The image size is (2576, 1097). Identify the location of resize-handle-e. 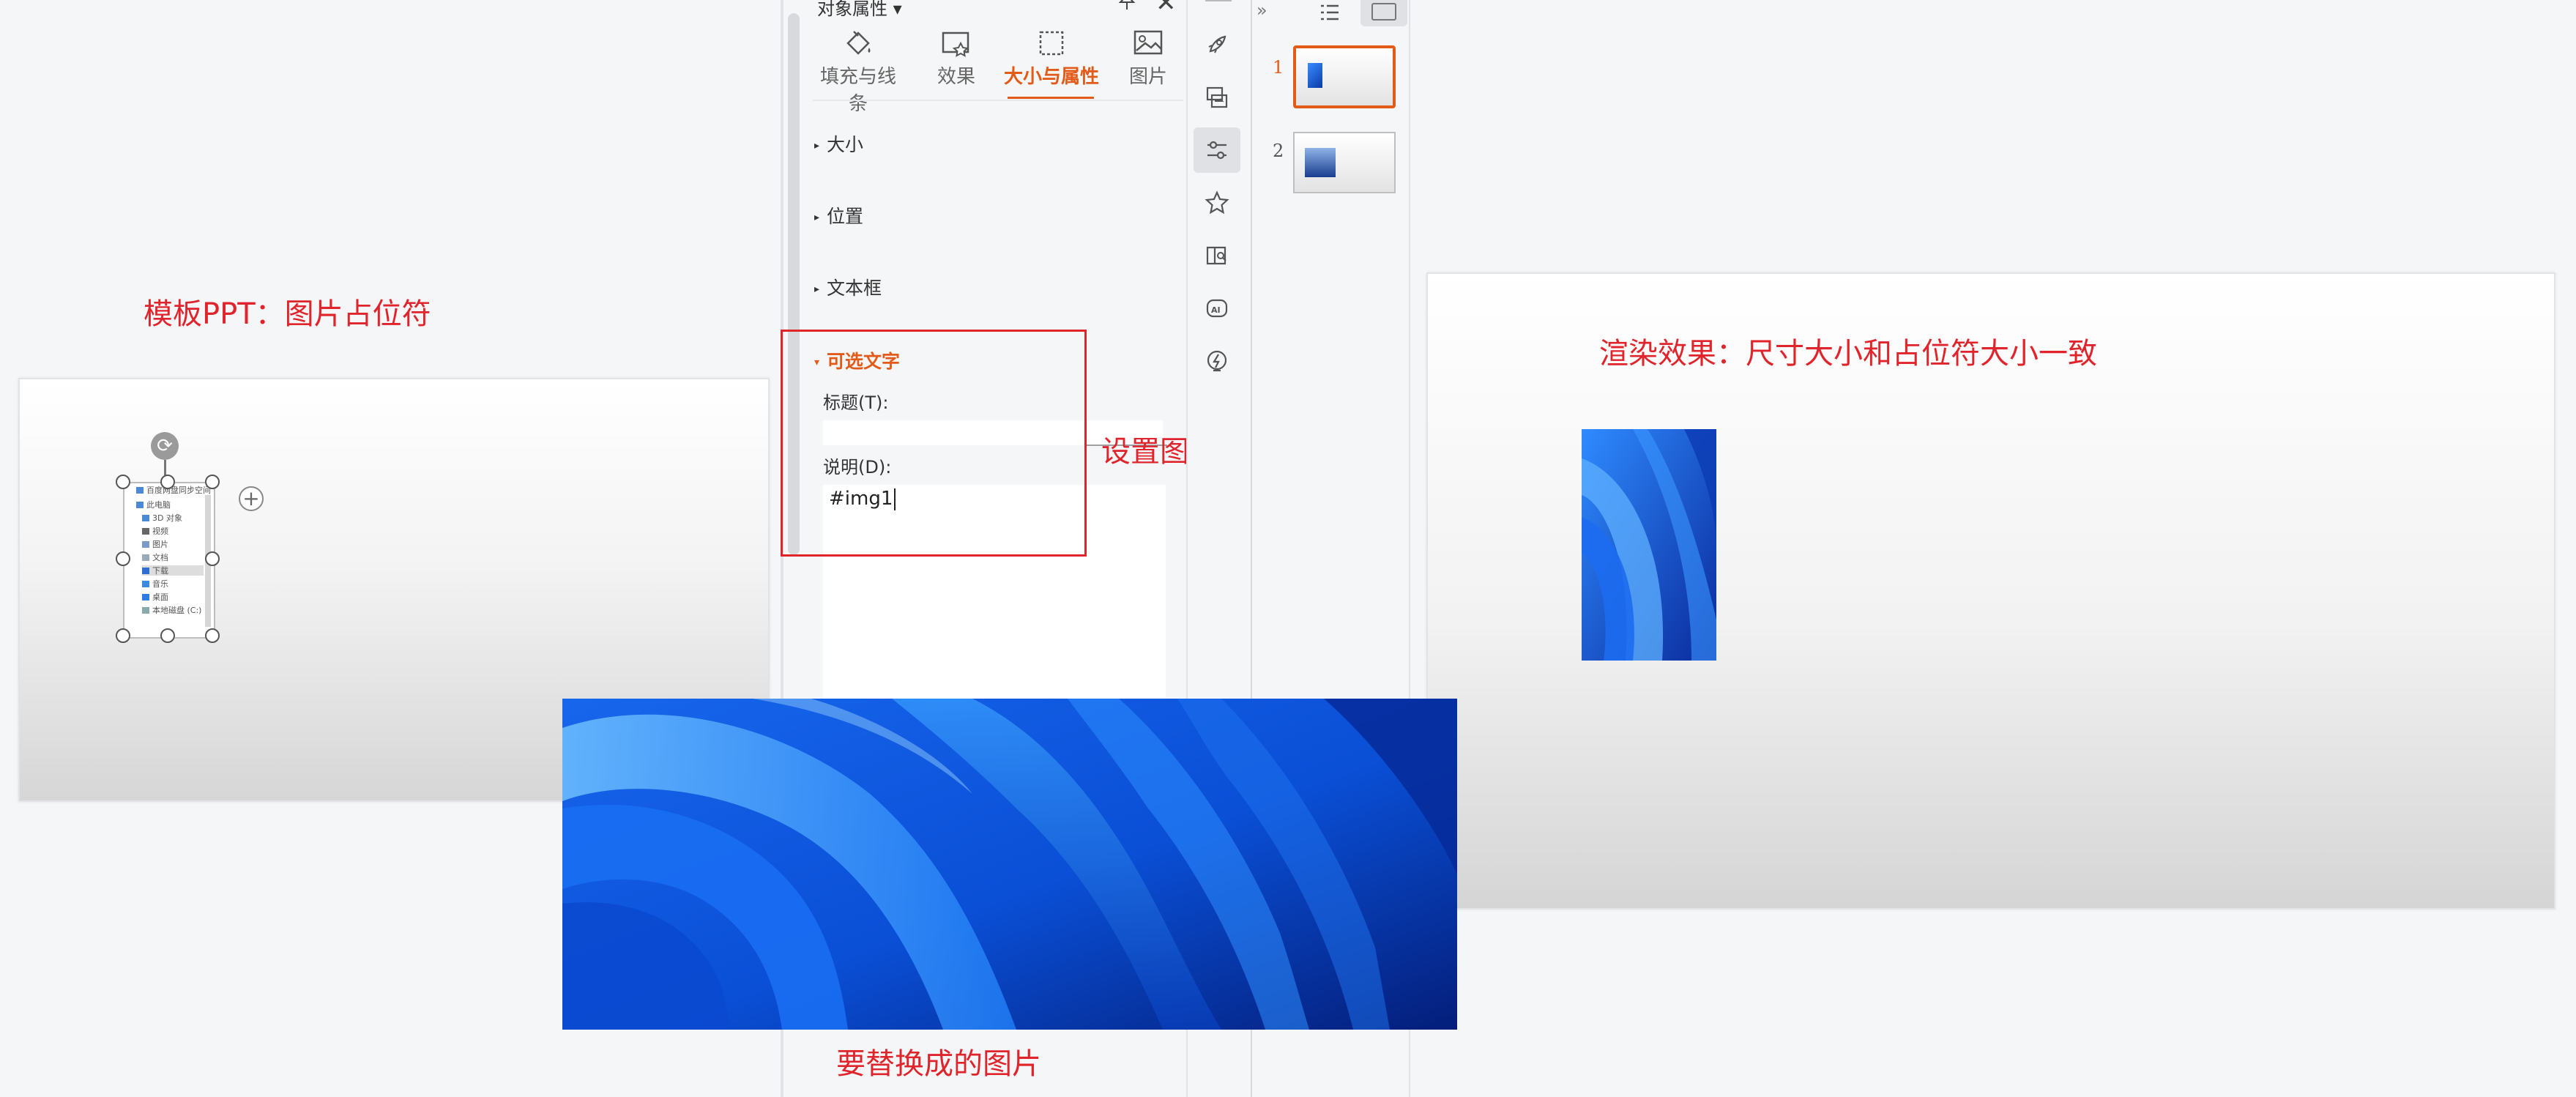
(212, 558).